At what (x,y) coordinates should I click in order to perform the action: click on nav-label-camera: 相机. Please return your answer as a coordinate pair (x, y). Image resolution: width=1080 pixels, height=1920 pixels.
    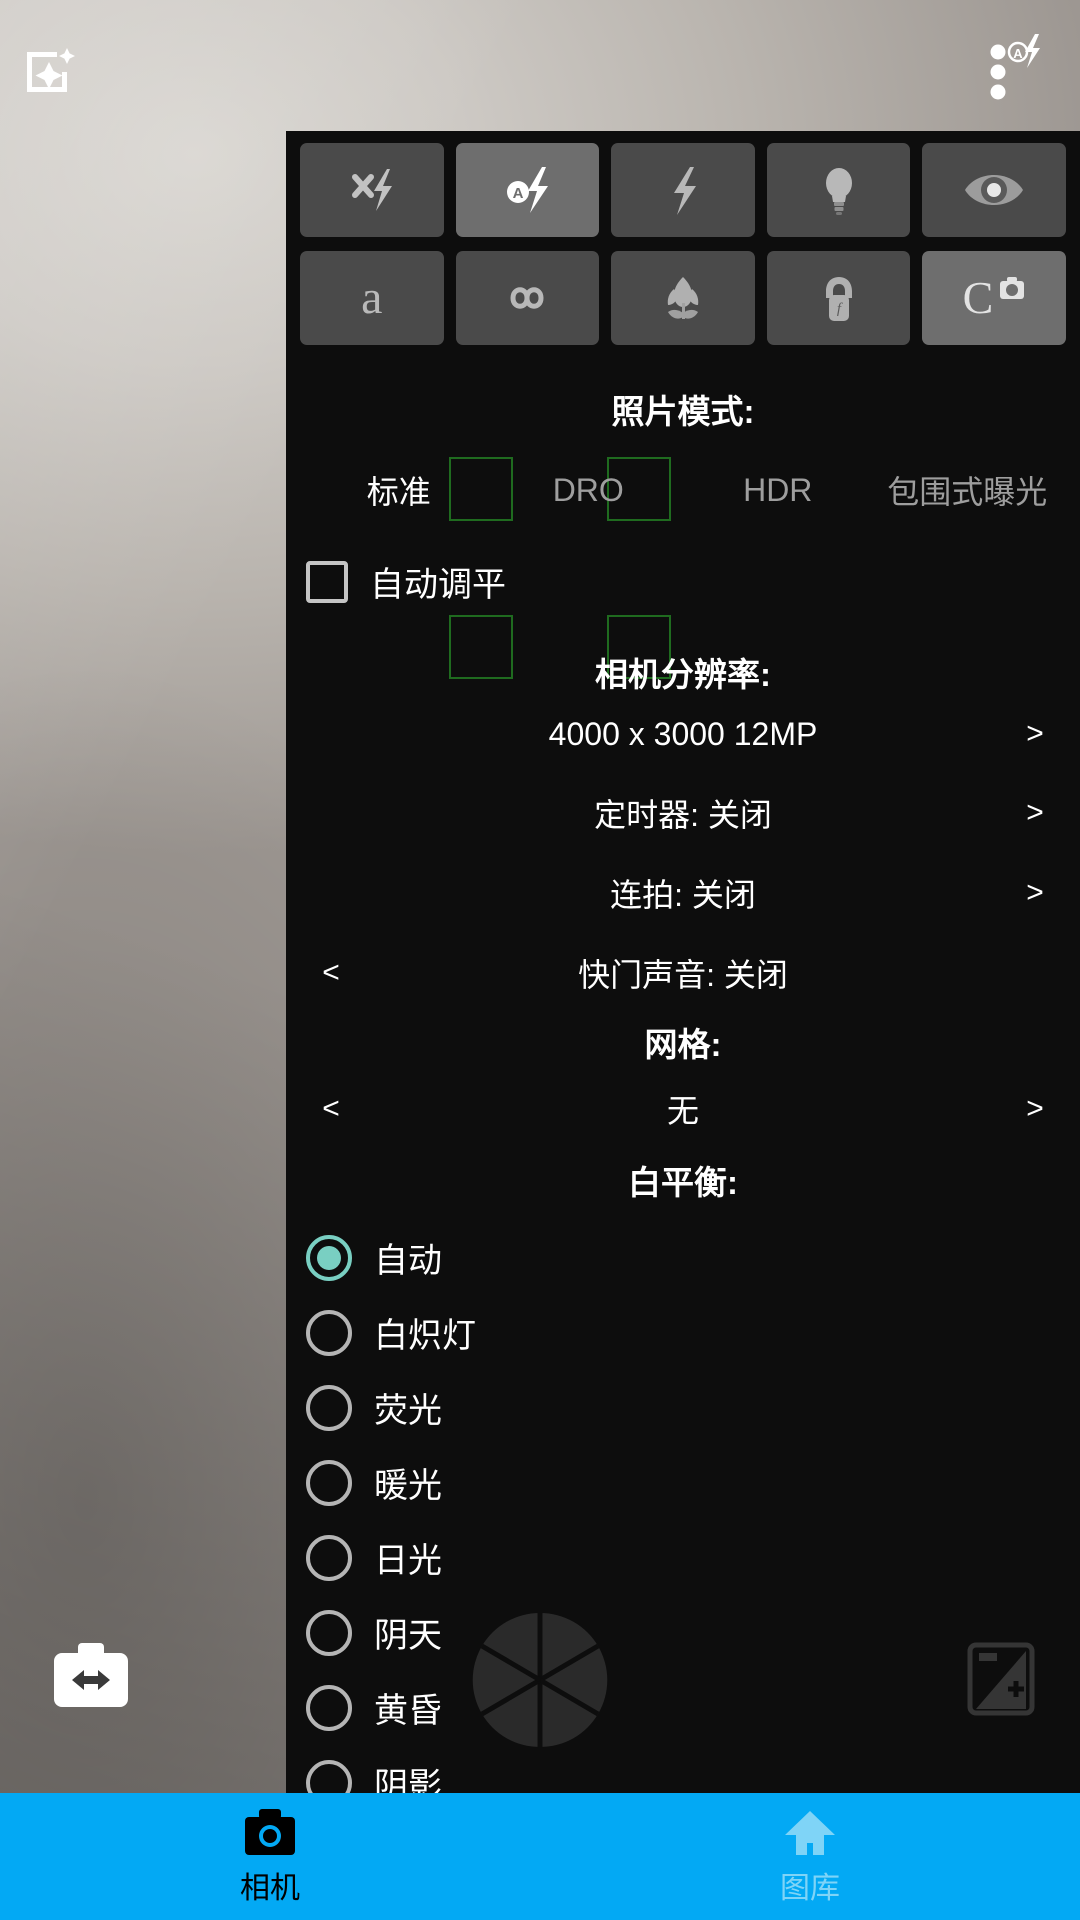
    Looking at the image, I should click on (270, 1888).